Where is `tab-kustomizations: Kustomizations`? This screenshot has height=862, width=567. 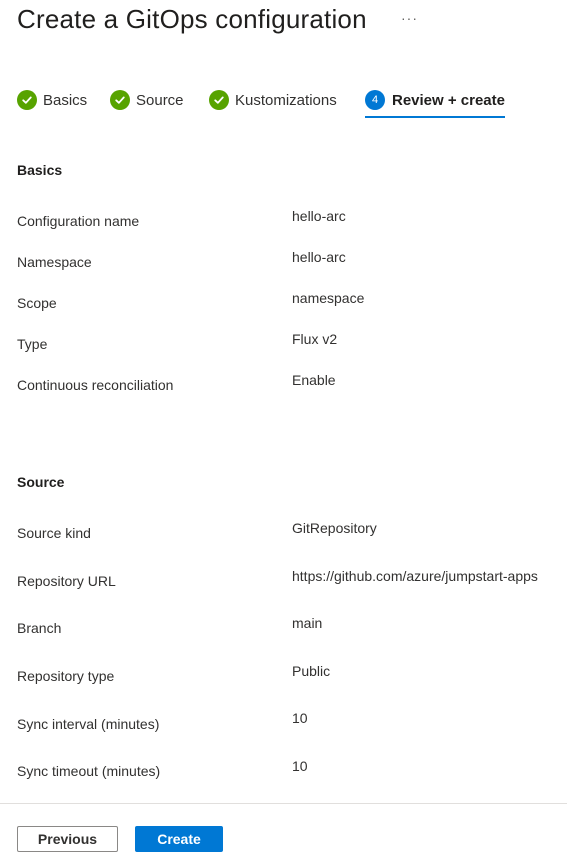 tab-kustomizations: Kustomizations is located at coordinates (273, 100).